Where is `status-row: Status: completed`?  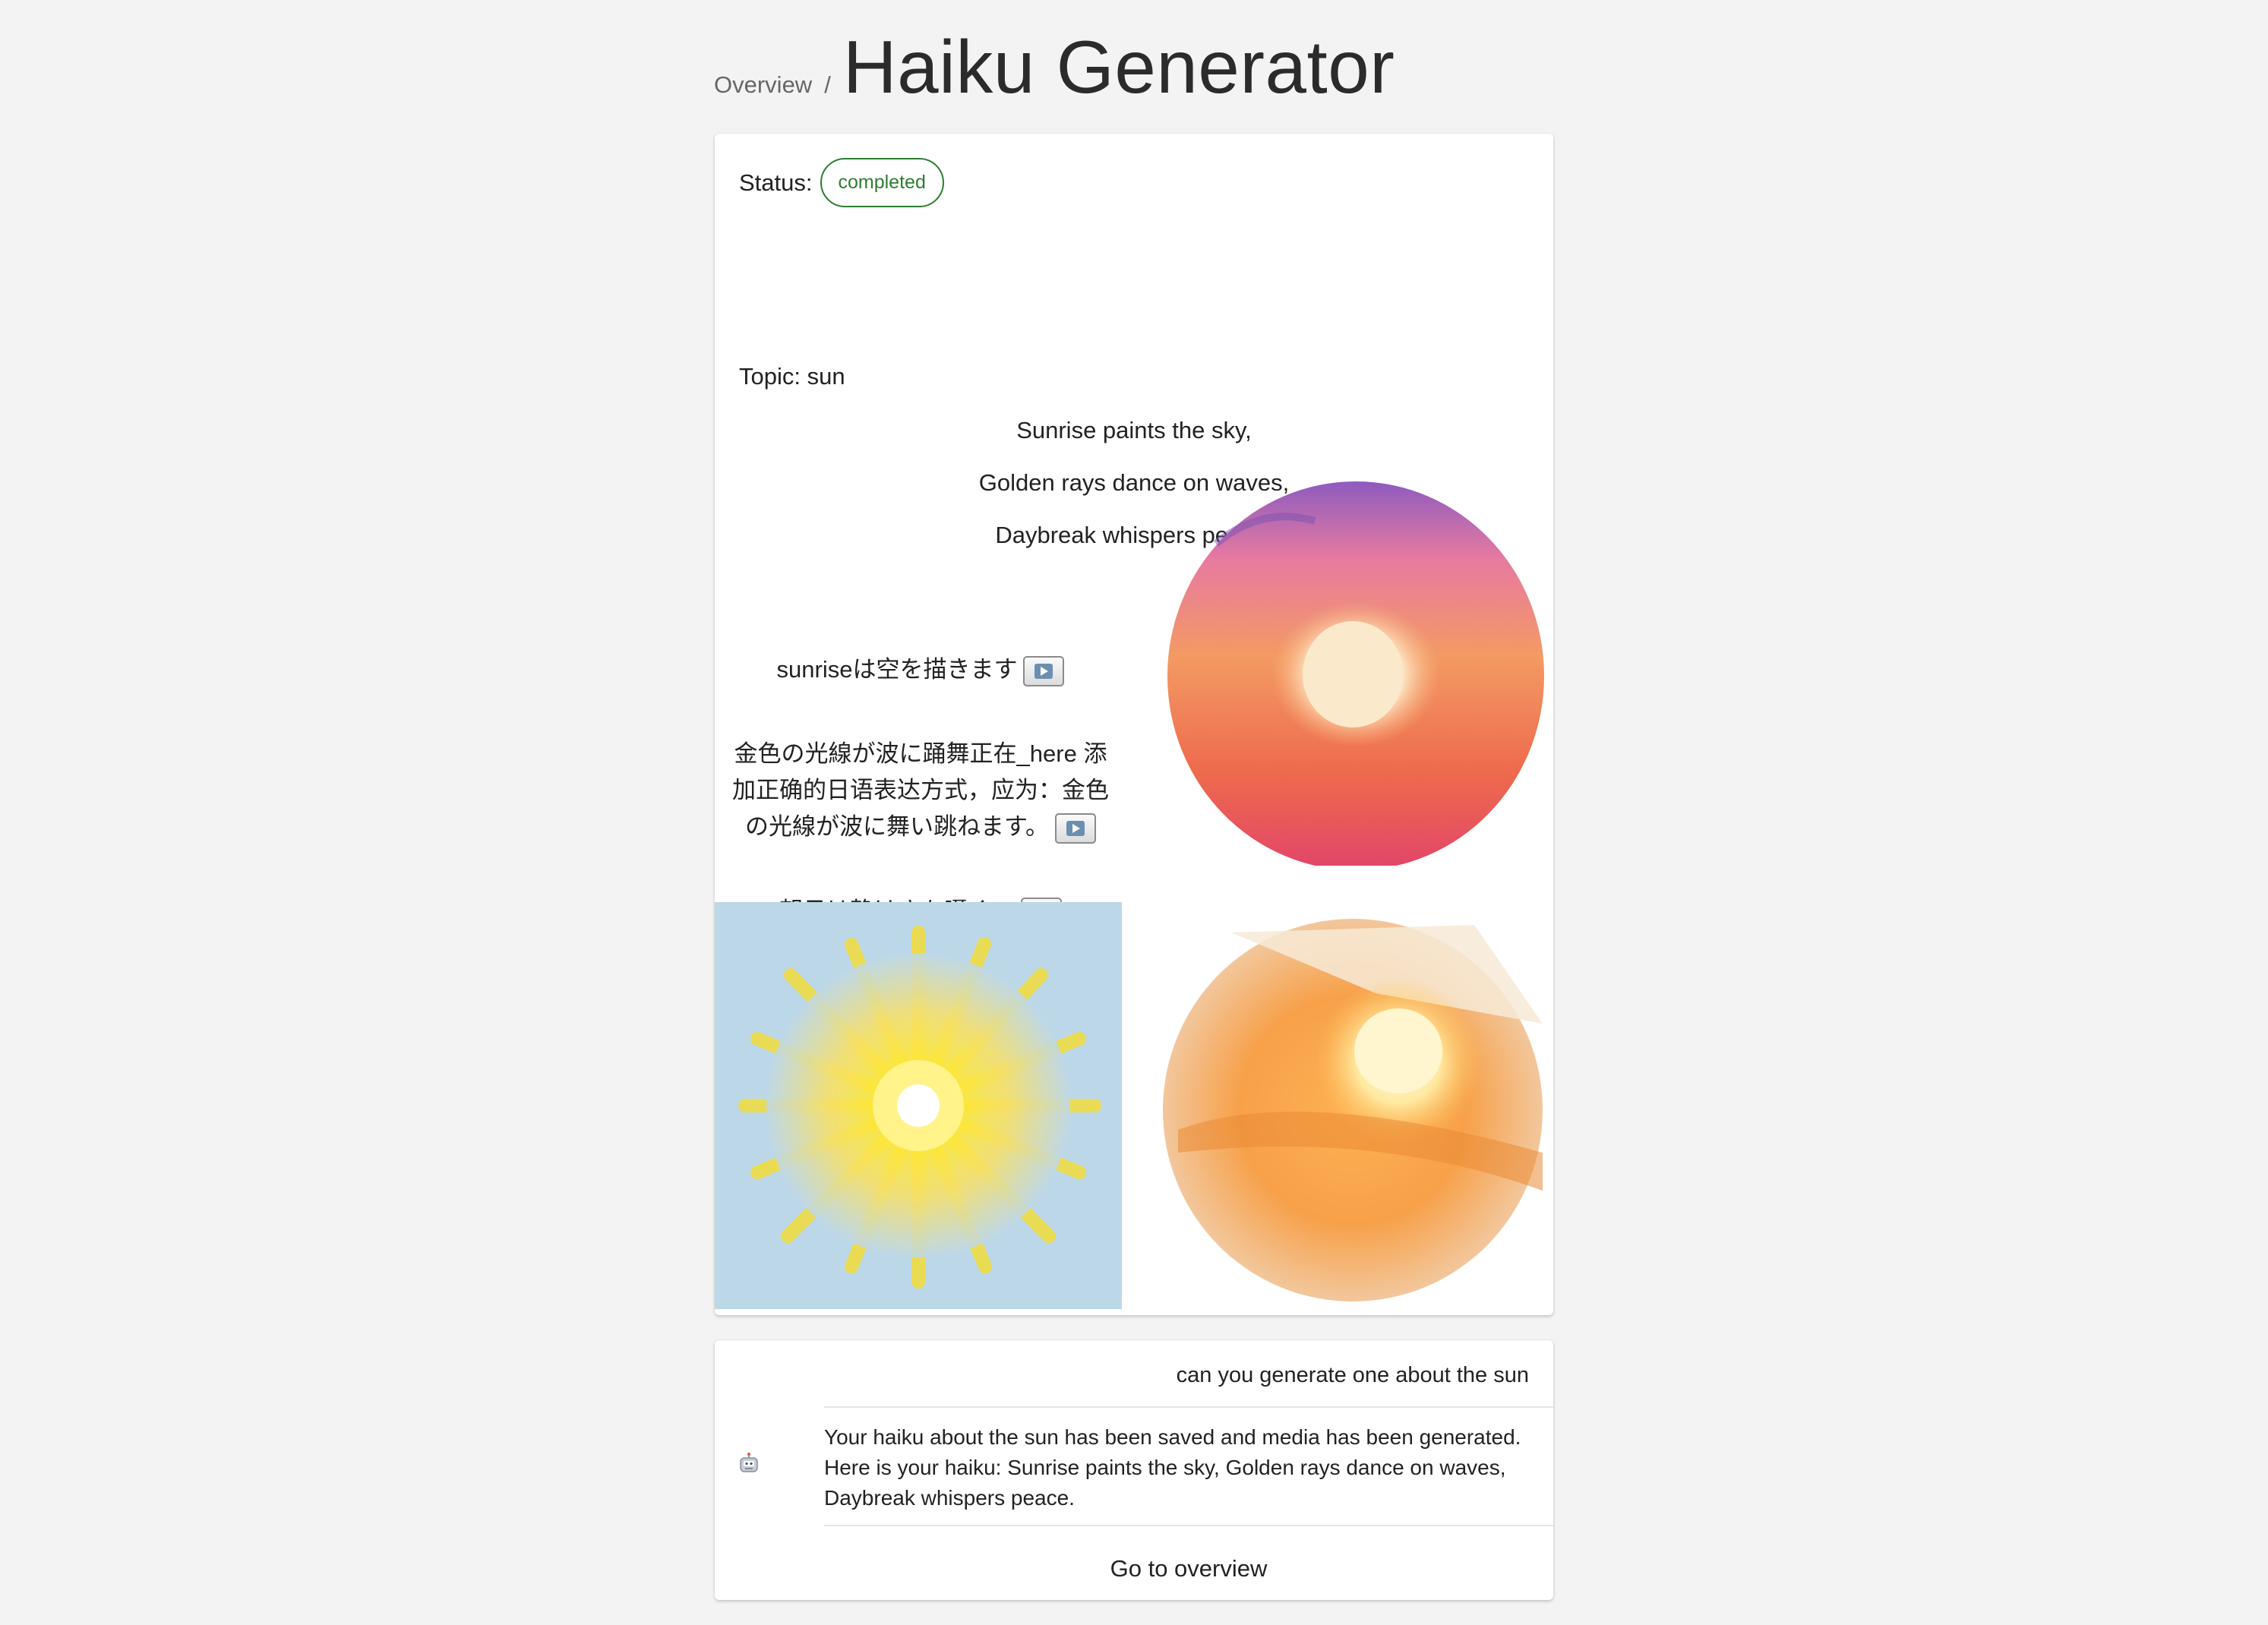
status-row: Status: completed is located at coordinates (841, 182).